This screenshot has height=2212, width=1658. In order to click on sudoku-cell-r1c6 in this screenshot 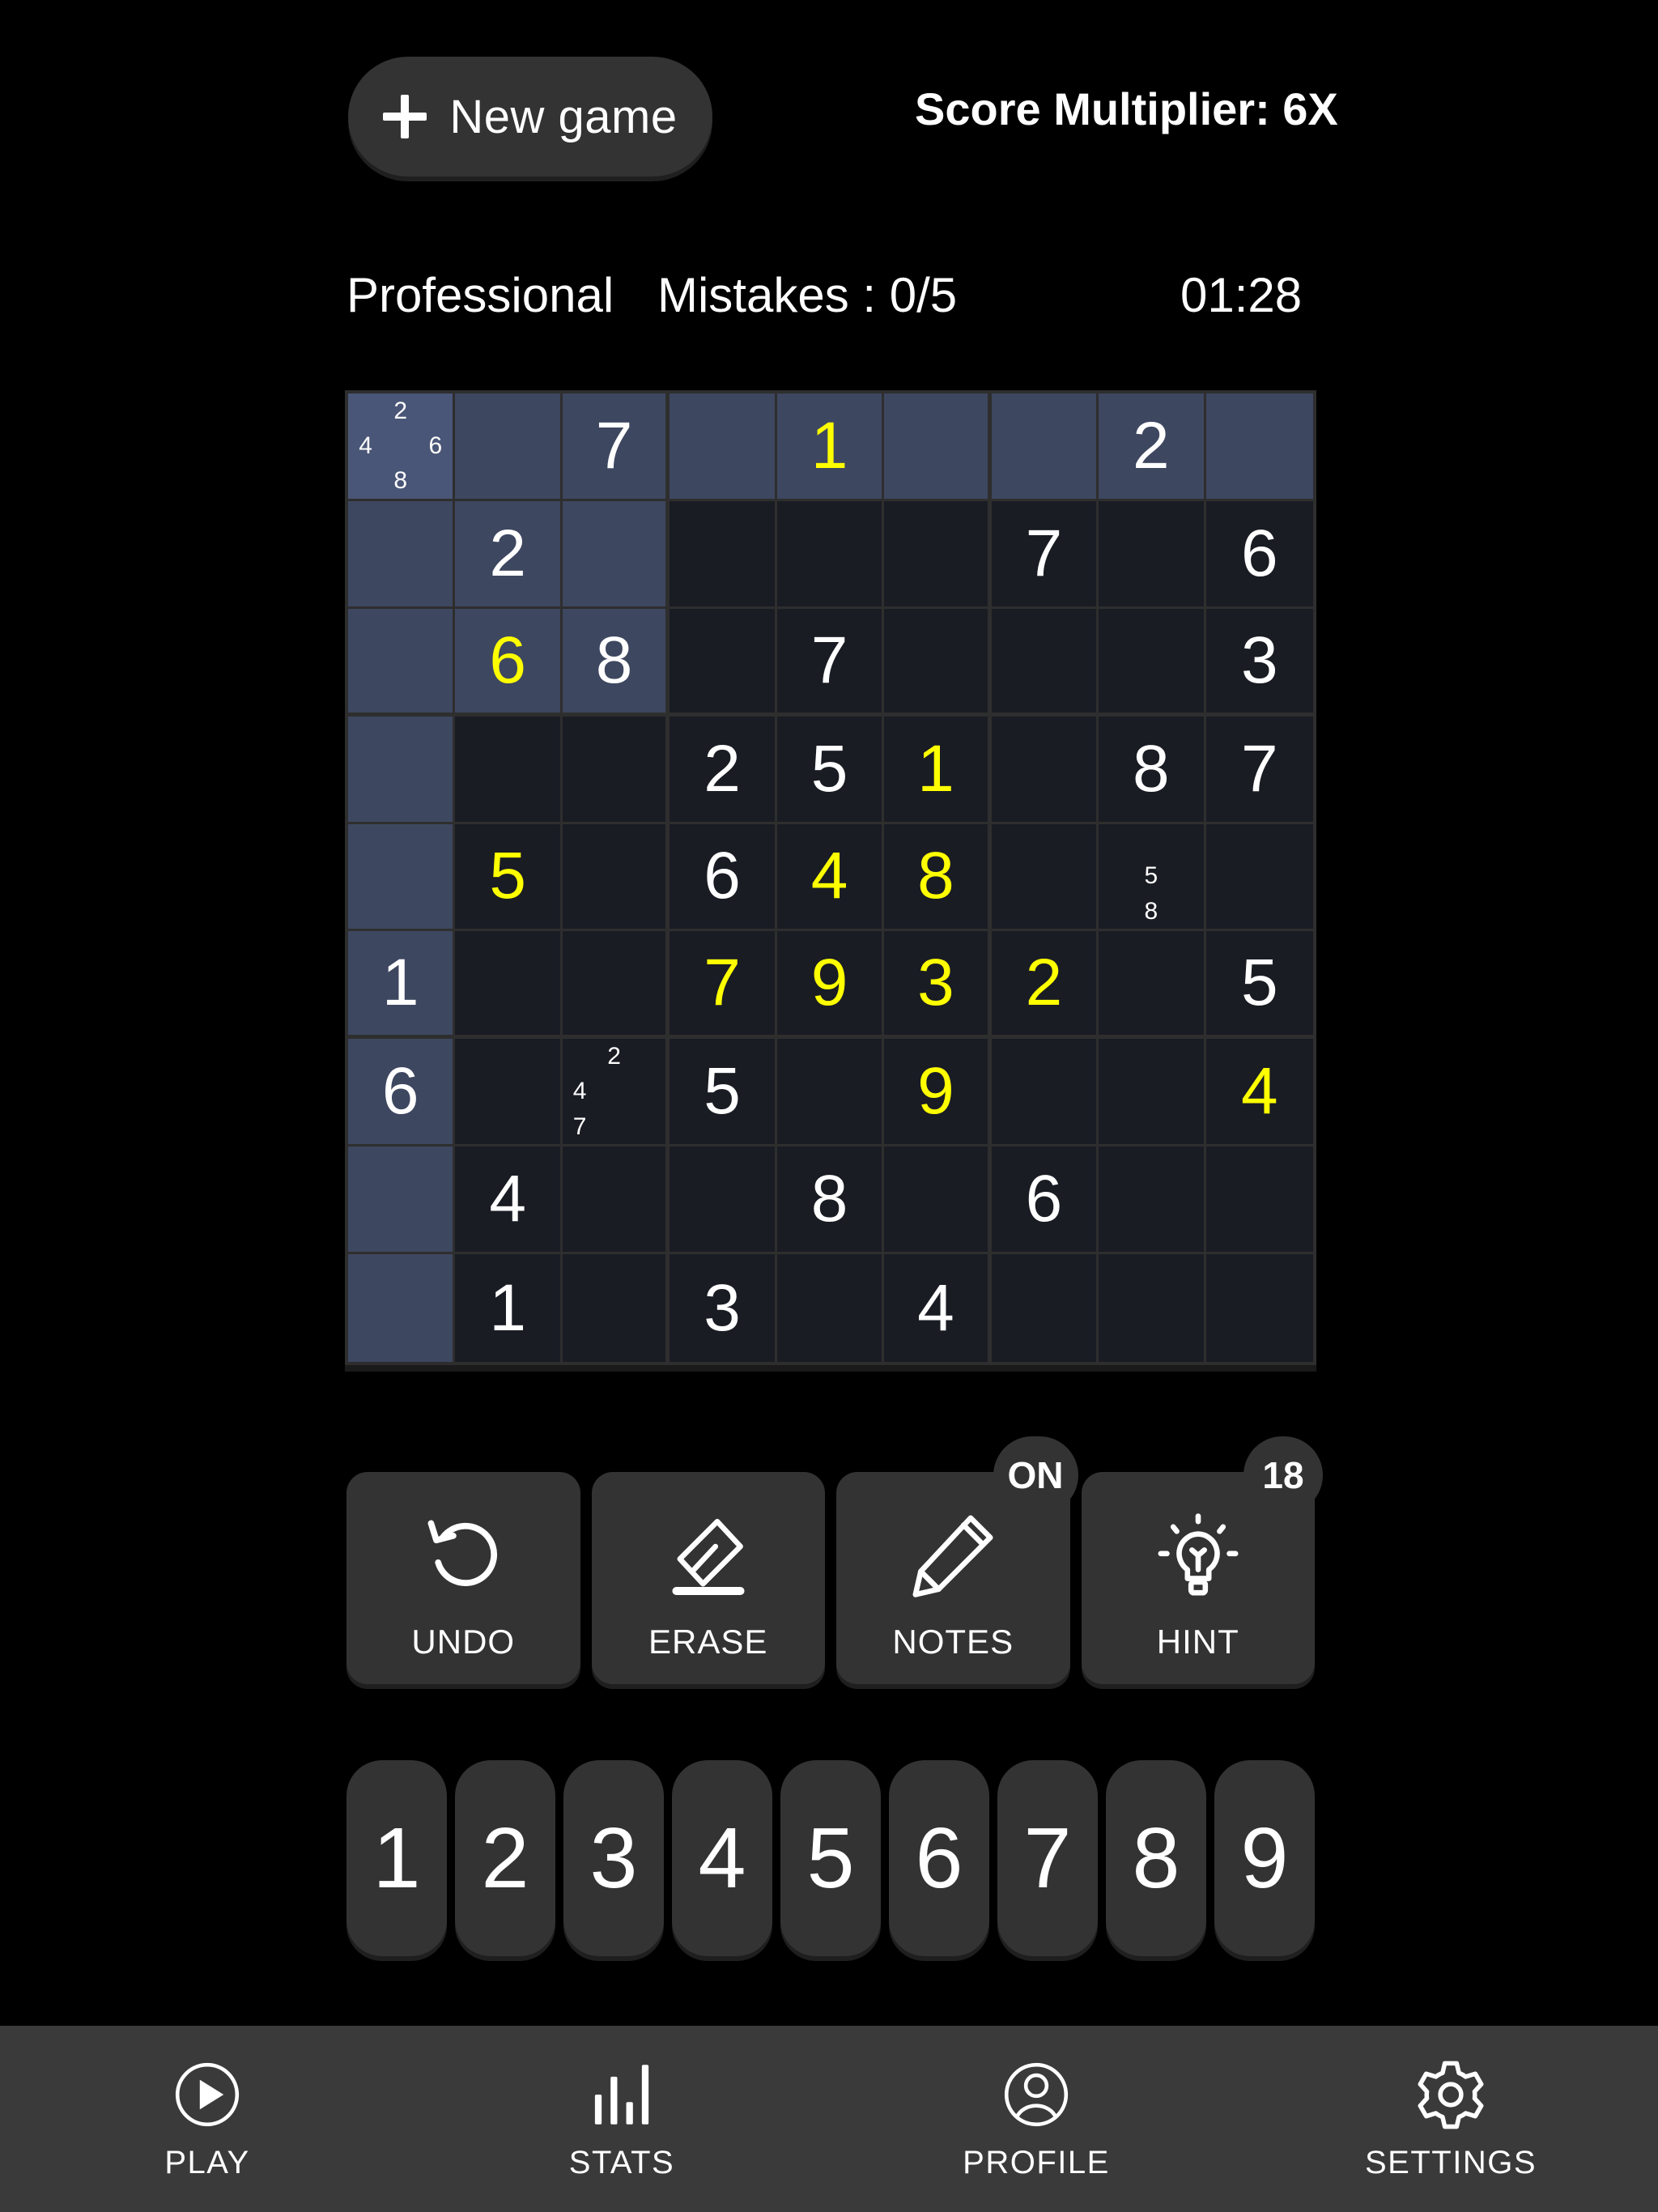, I will do `click(938, 447)`.